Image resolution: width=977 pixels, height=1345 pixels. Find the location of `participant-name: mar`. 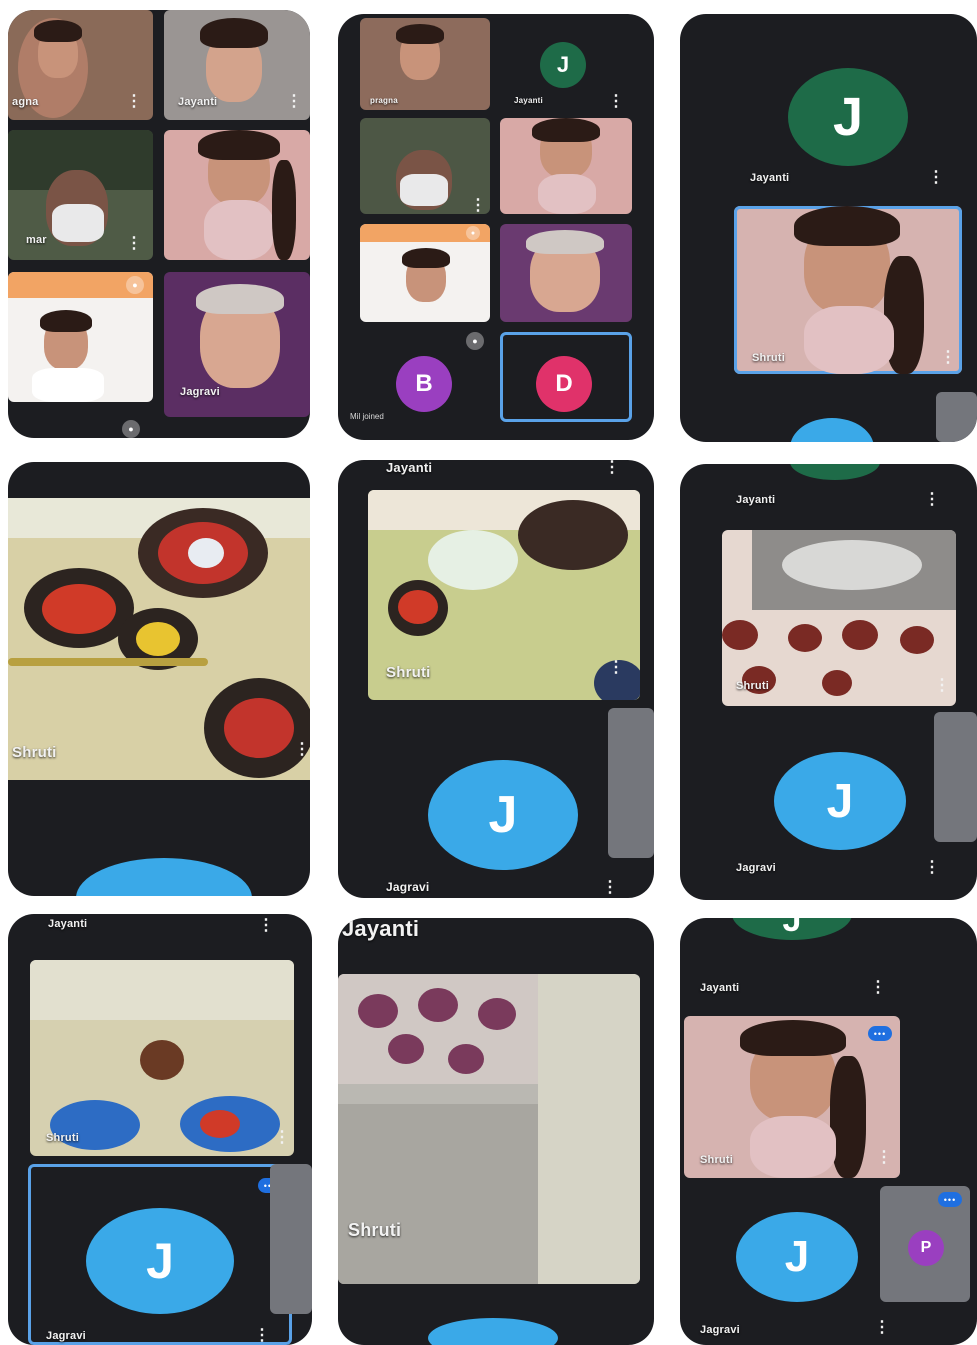

participant-name: mar is located at coordinates (36, 240).